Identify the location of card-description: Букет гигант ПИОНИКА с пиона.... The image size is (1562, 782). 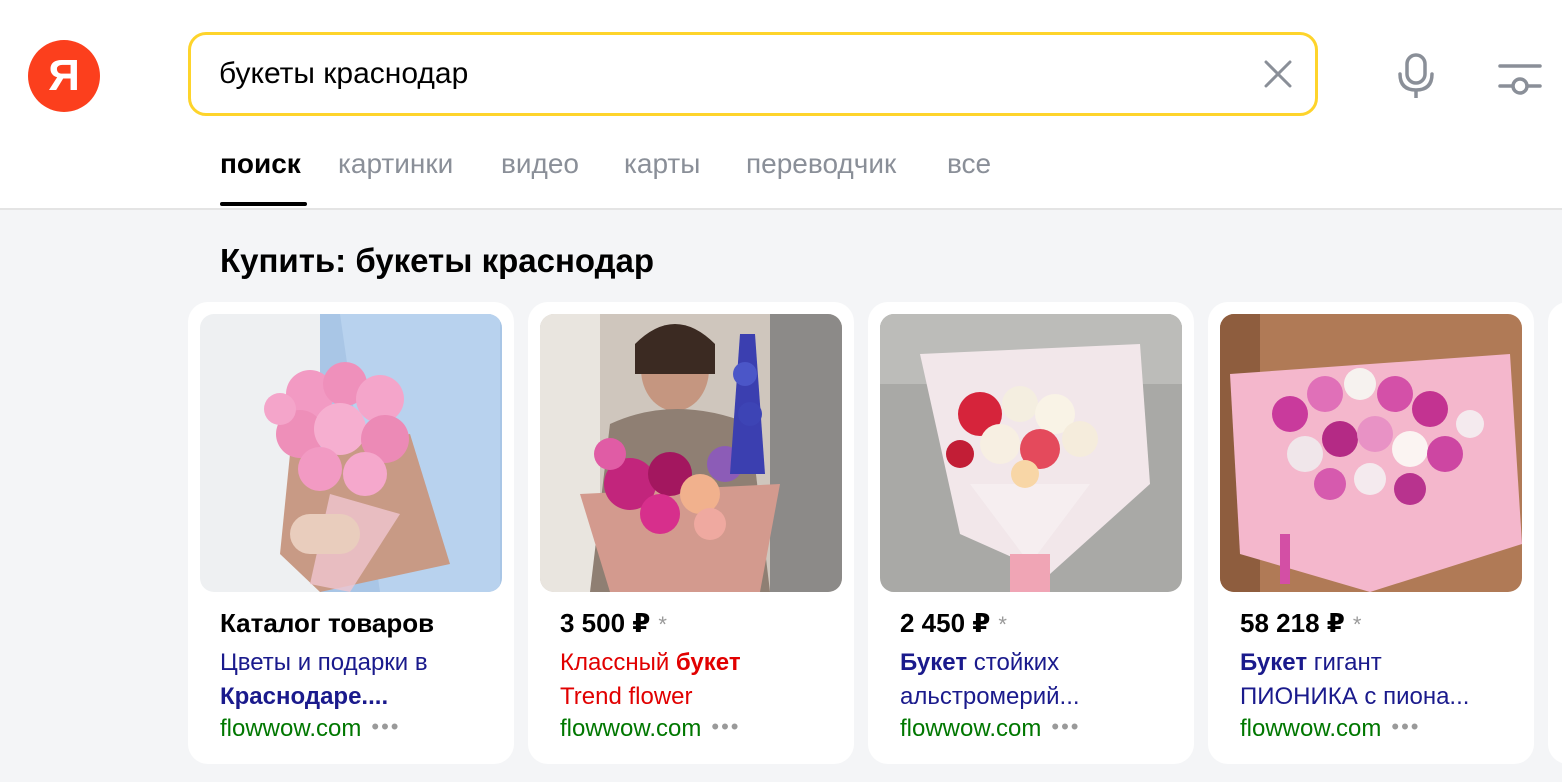
(1380, 680).